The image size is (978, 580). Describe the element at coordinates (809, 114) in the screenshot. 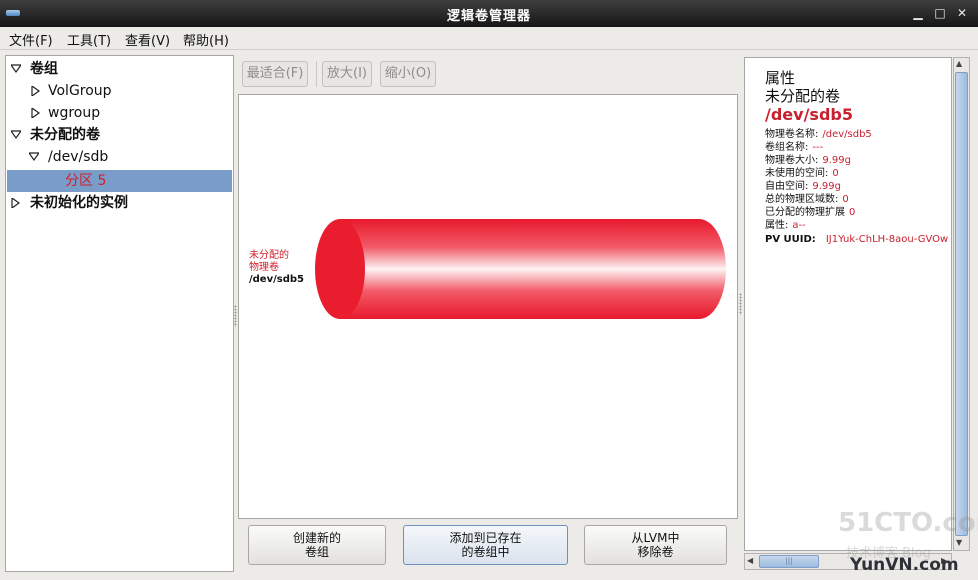

I see `properties-device: /dev/sdb5` at that location.